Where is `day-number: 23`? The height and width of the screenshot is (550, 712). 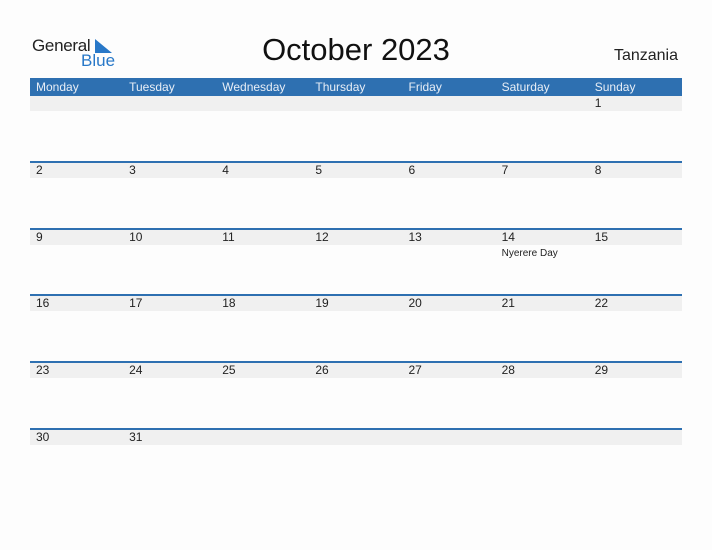 day-number: 23 is located at coordinates (43, 370).